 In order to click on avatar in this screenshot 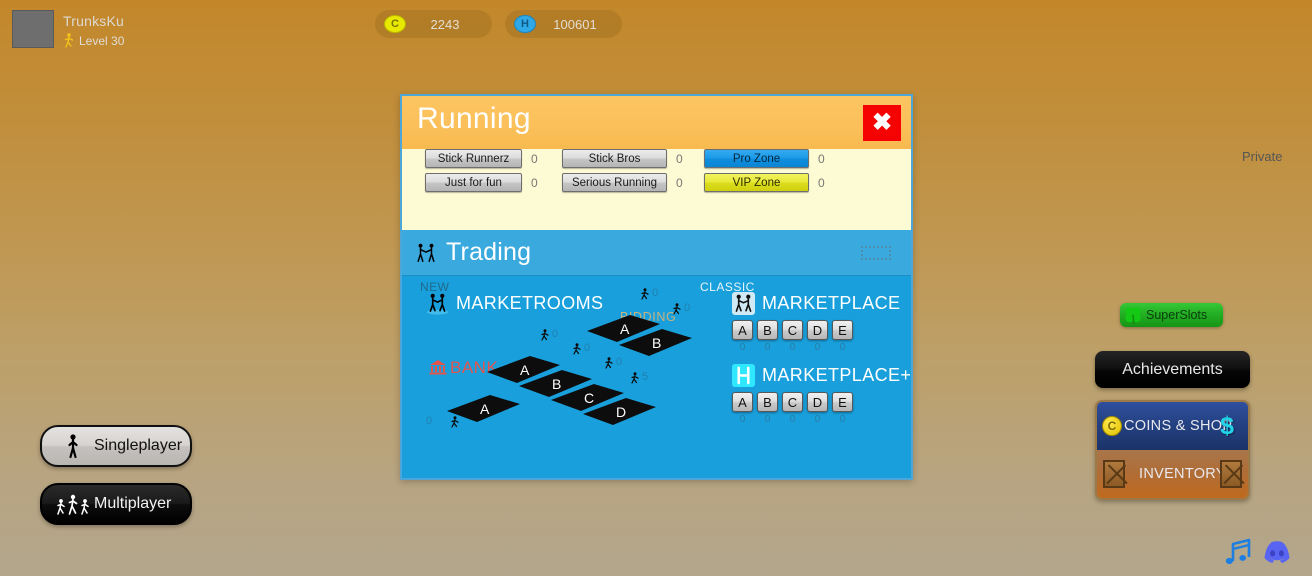, I will do `click(33, 29)`.